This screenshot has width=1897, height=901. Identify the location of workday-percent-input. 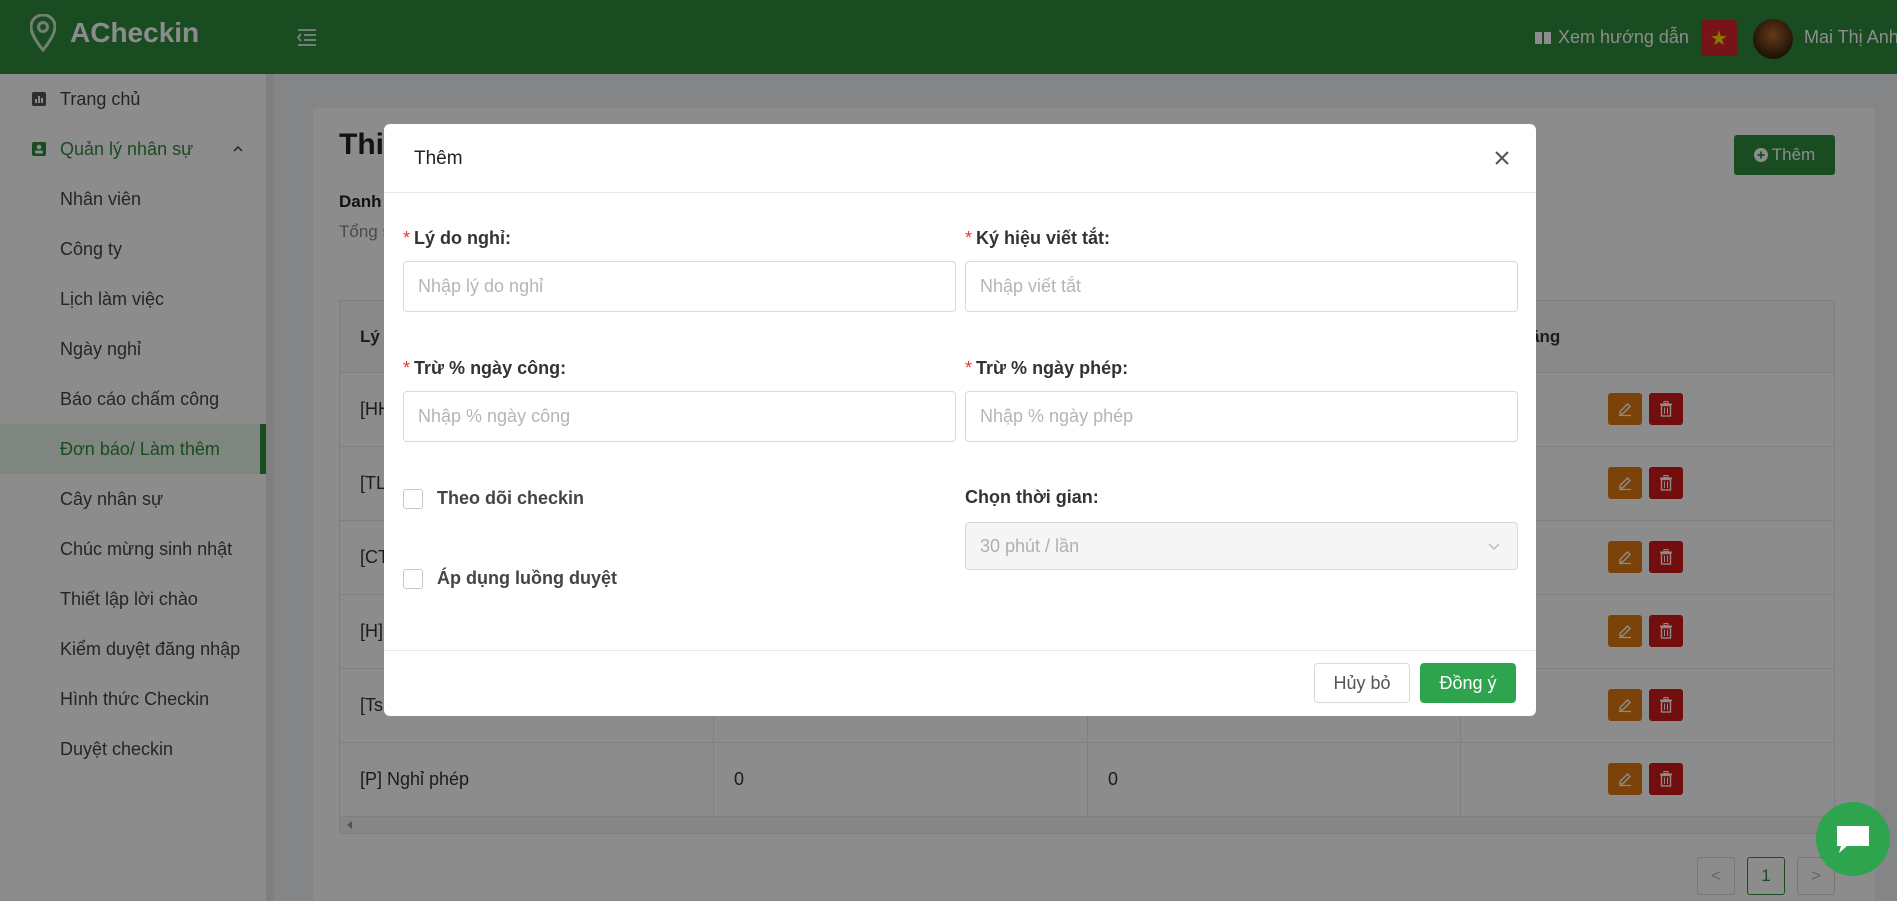
(679, 416).